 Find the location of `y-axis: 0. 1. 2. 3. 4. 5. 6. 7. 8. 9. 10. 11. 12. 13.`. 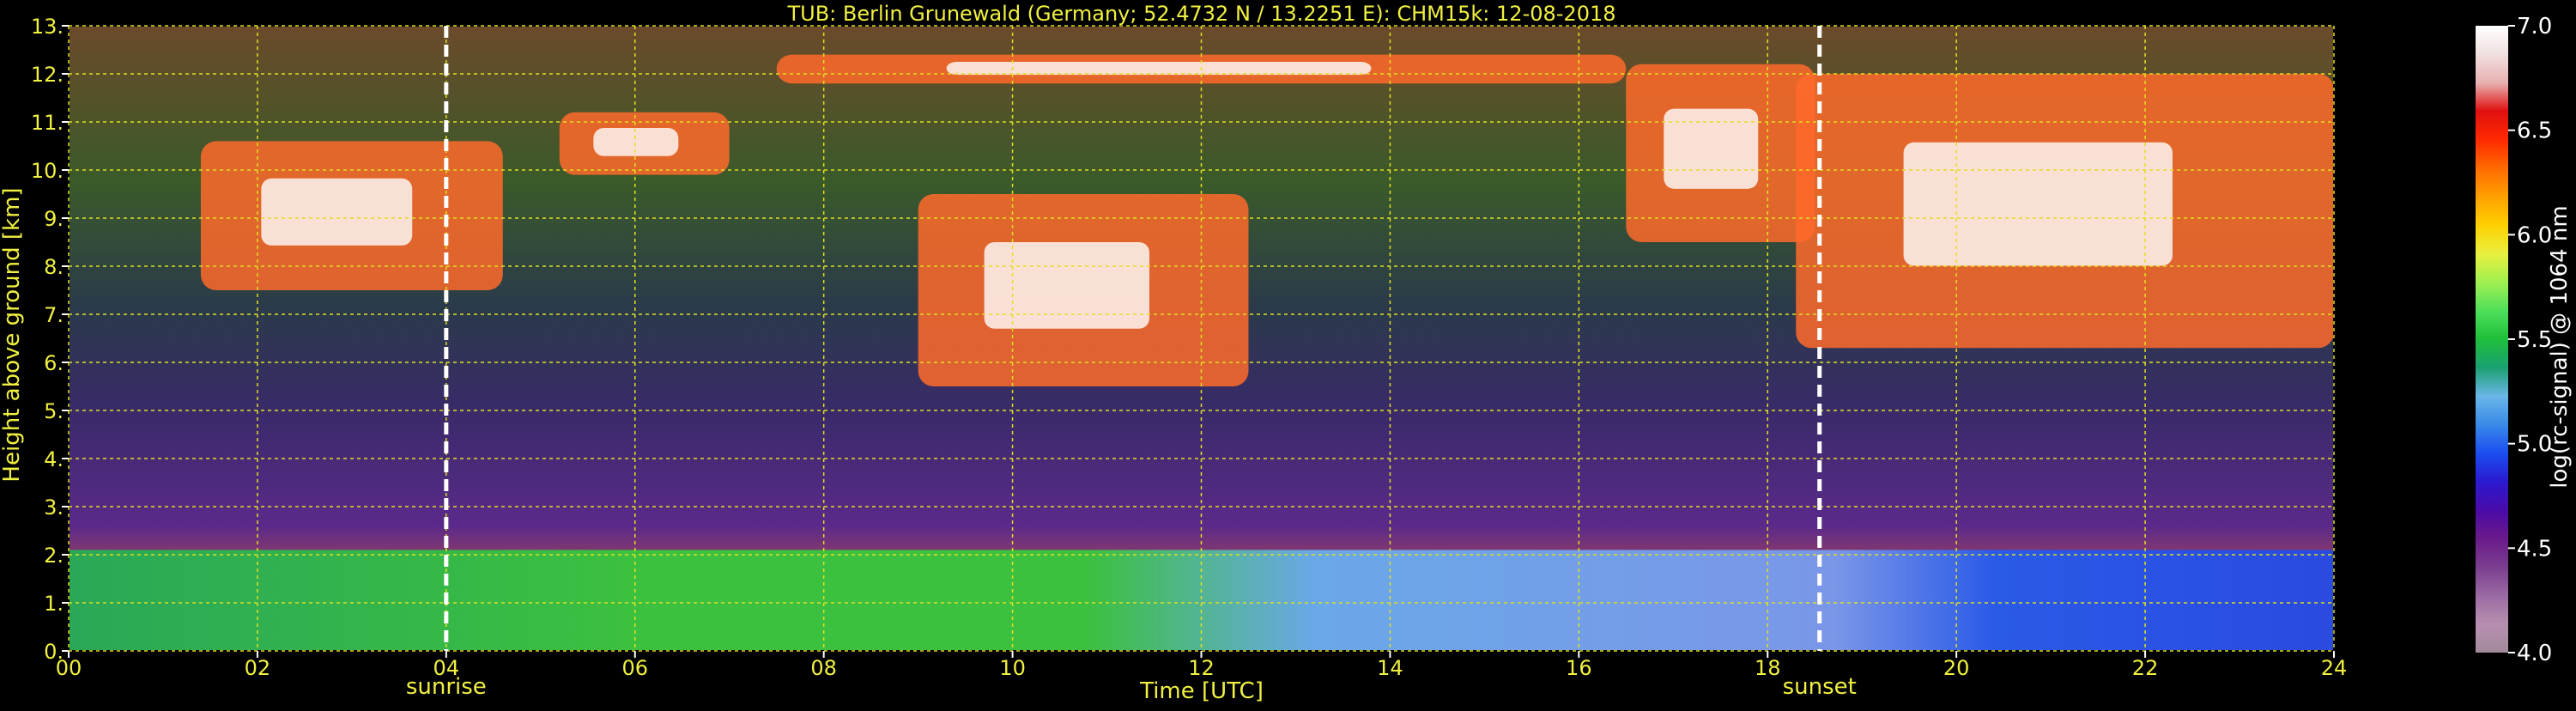

y-axis: 0. 1. 2. 3. 4. 5. 6. 7. 8. 9. 10. 11. 12. 13. is located at coordinates (50, 339).